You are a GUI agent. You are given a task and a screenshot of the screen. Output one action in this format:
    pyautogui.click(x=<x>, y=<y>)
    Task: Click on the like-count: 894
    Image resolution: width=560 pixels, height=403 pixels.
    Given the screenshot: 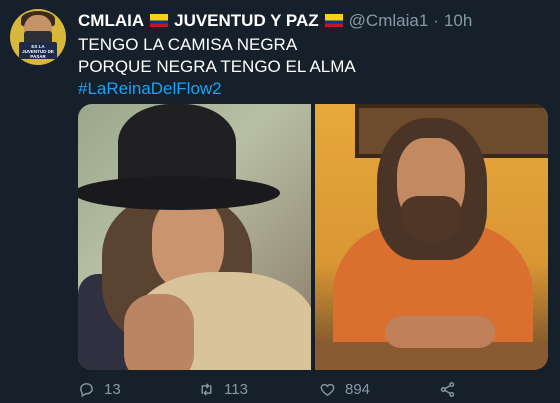 What is the action you would take?
    pyautogui.click(x=358, y=389)
    